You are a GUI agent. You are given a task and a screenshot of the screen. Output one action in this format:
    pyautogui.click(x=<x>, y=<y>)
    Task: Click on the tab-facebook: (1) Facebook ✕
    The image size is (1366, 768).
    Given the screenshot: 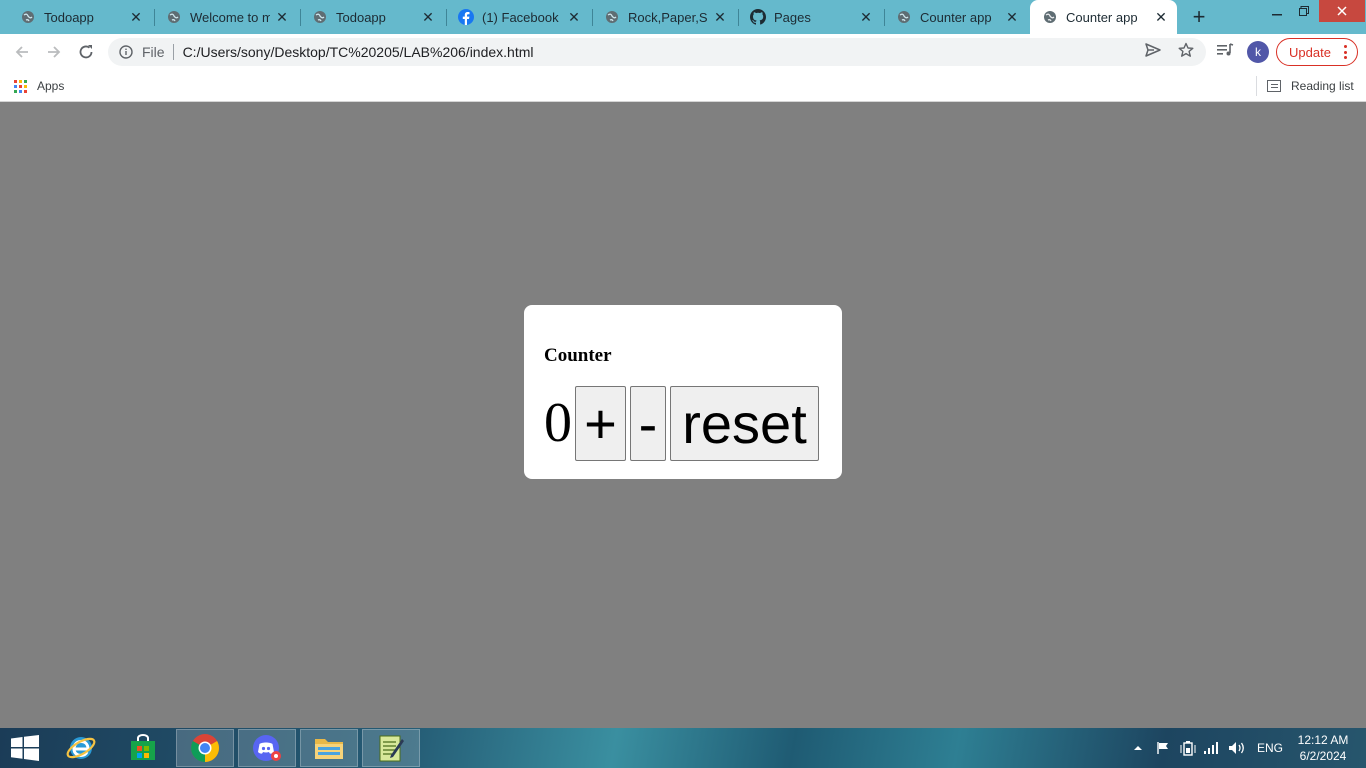 What is the action you would take?
    pyautogui.click(x=514, y=17)
    